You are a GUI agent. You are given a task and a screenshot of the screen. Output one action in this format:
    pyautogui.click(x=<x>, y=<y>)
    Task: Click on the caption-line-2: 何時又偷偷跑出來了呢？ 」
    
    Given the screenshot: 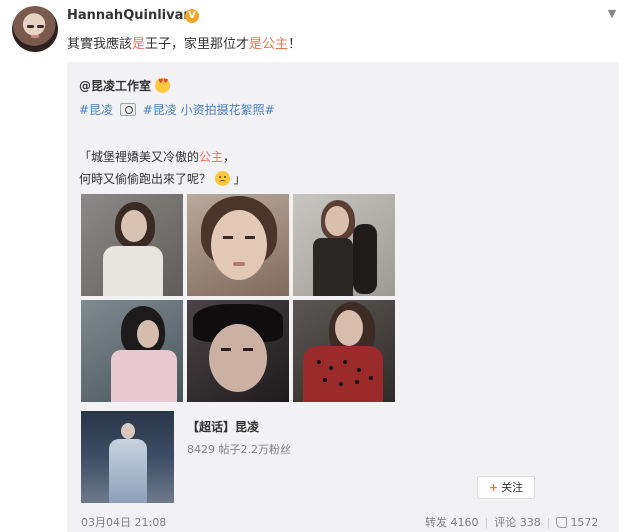 What is the action you would take?
    pyautogui.click(x=162, y=178)
    